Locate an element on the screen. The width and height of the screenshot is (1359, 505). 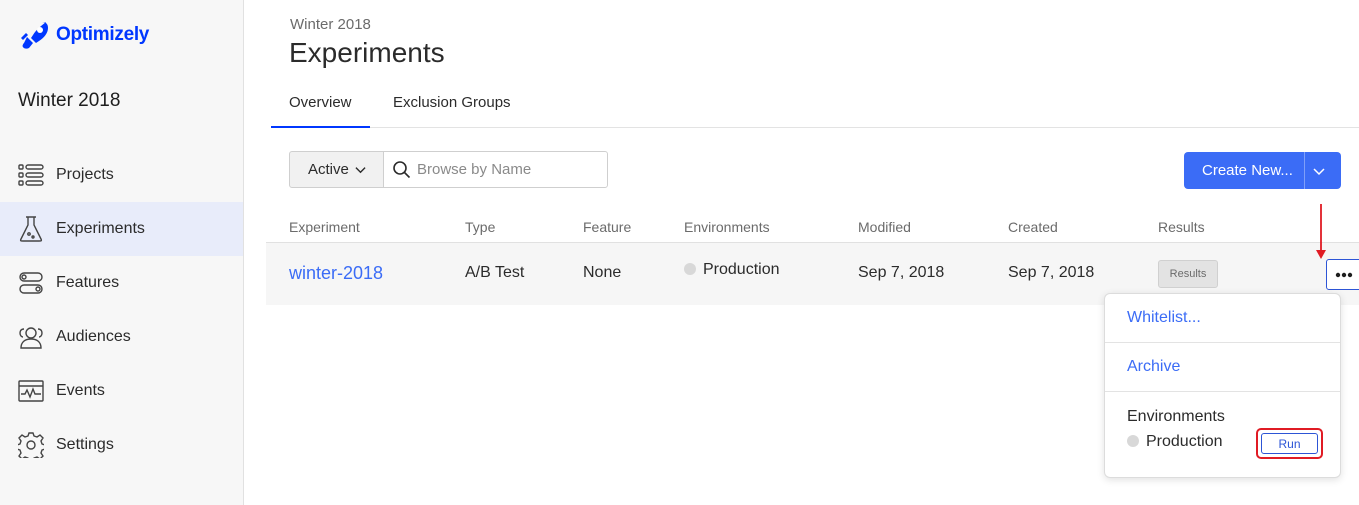
experiment-name-link: winter-2018 is located at coordinates (336, 273).